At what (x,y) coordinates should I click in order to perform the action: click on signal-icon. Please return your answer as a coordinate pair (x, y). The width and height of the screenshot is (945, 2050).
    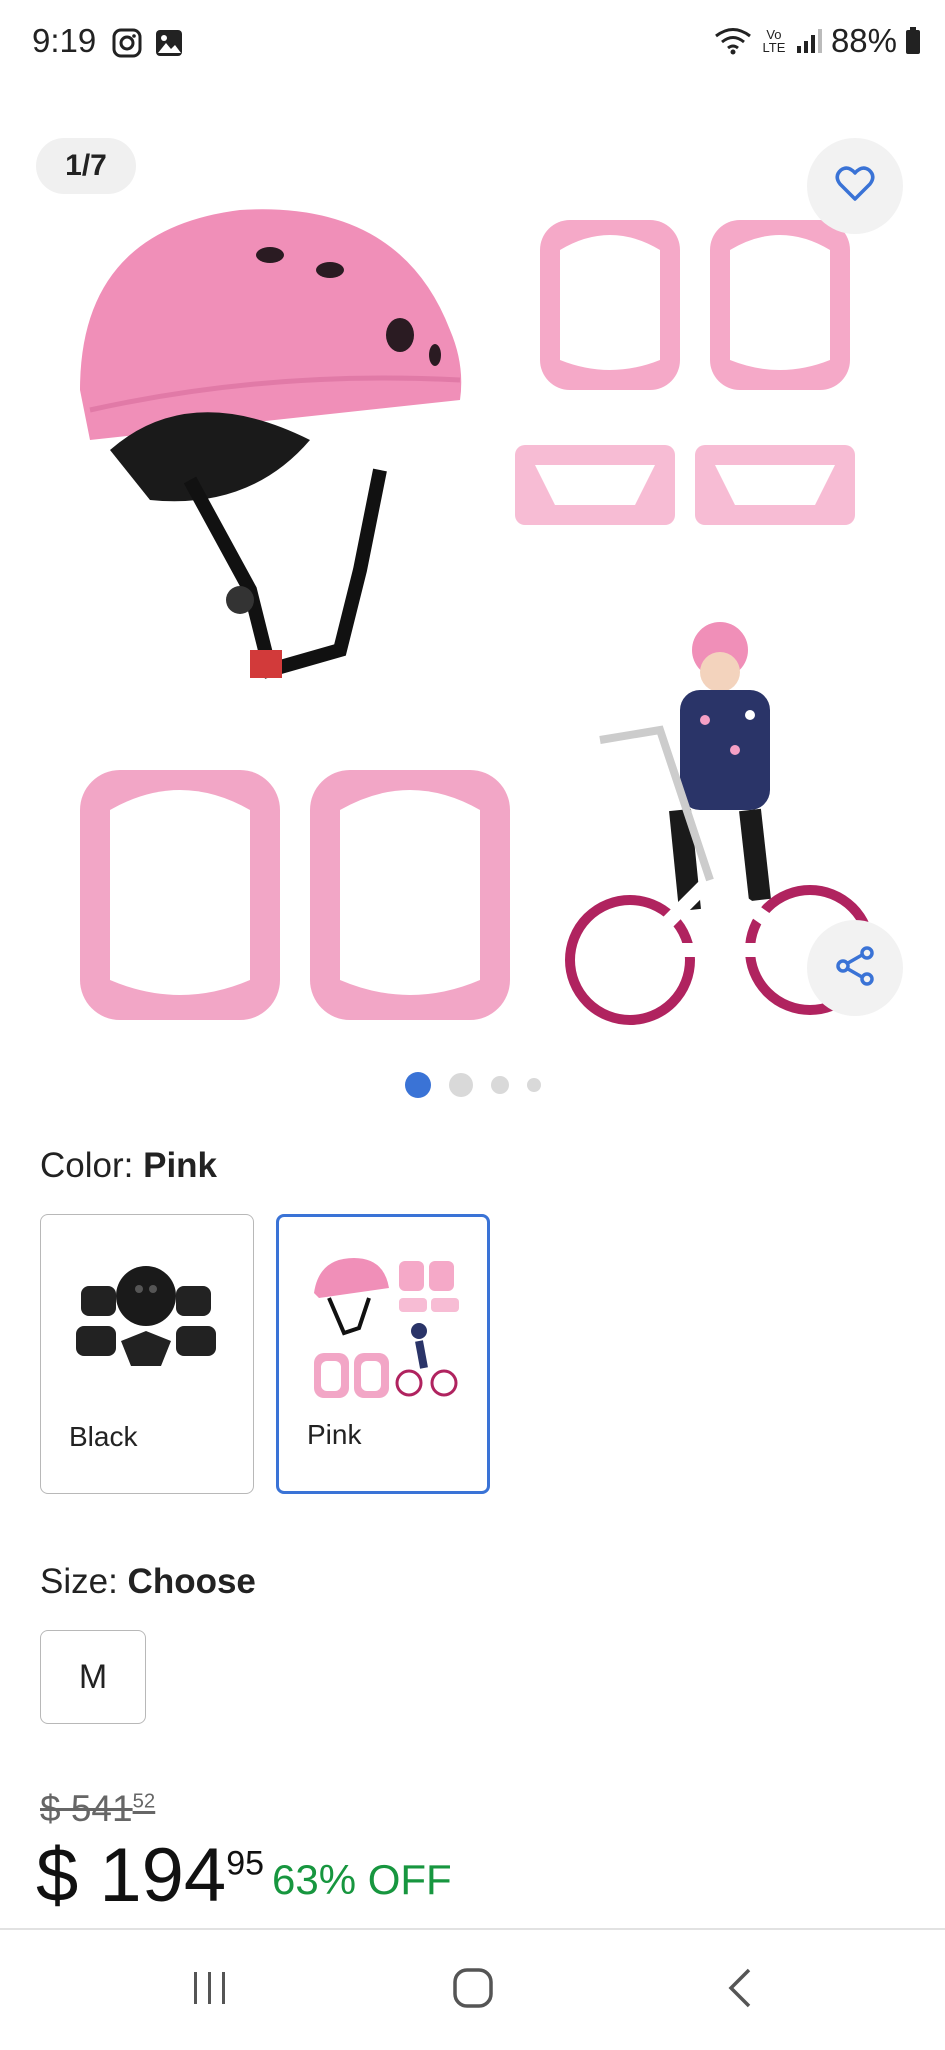
    Looking at the image, I should click on (809, 41).